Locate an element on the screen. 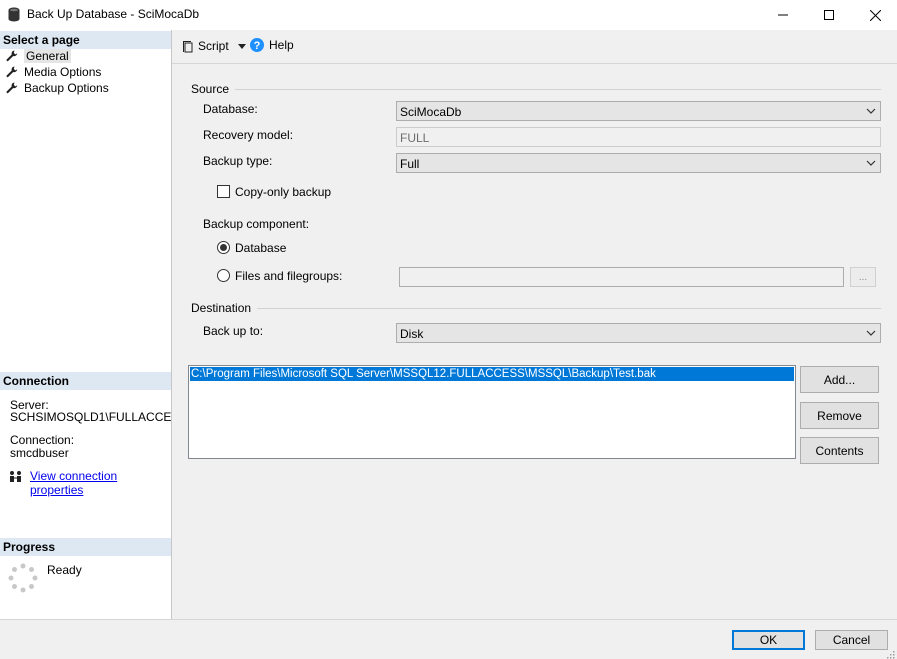 This screenshot has width=897, height=659. component-database-radio is located at coordinates (223, 247).